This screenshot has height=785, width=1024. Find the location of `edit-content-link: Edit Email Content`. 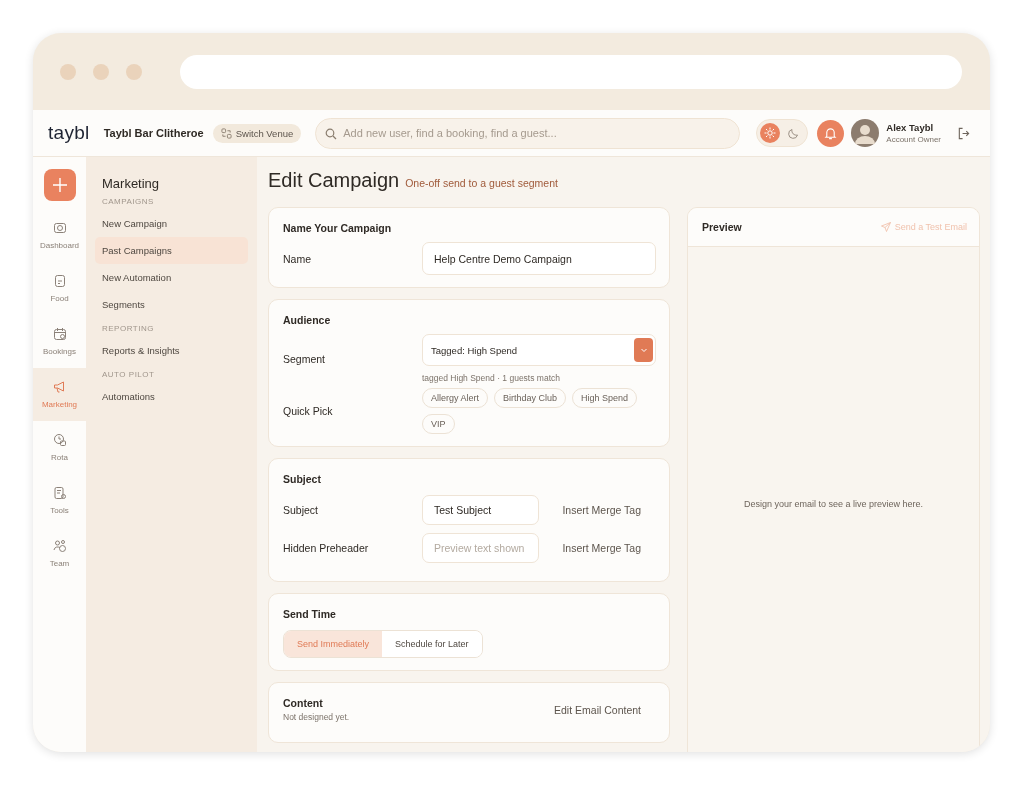

edit-content-link: Edit Email Content is located at coordinates (605, 709).